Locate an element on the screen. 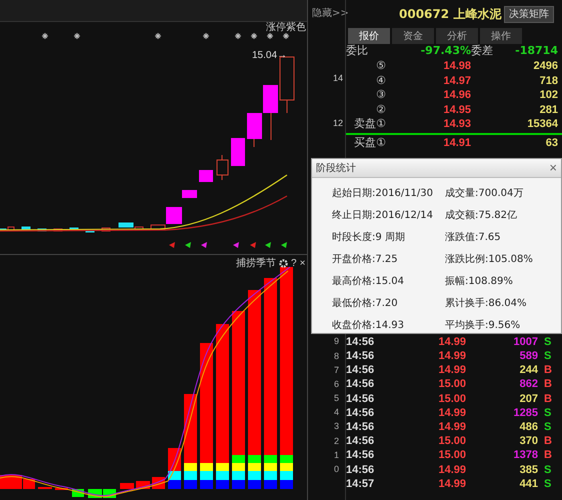  stat-text: 成交量:700.04万 is located at coordinates (484, 193).